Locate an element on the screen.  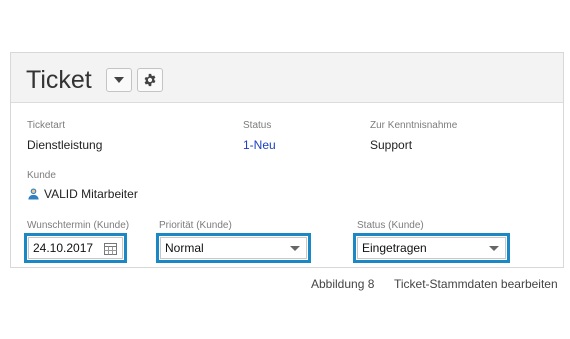
kunde-label: Kunde is located at coordinates (41, 175).